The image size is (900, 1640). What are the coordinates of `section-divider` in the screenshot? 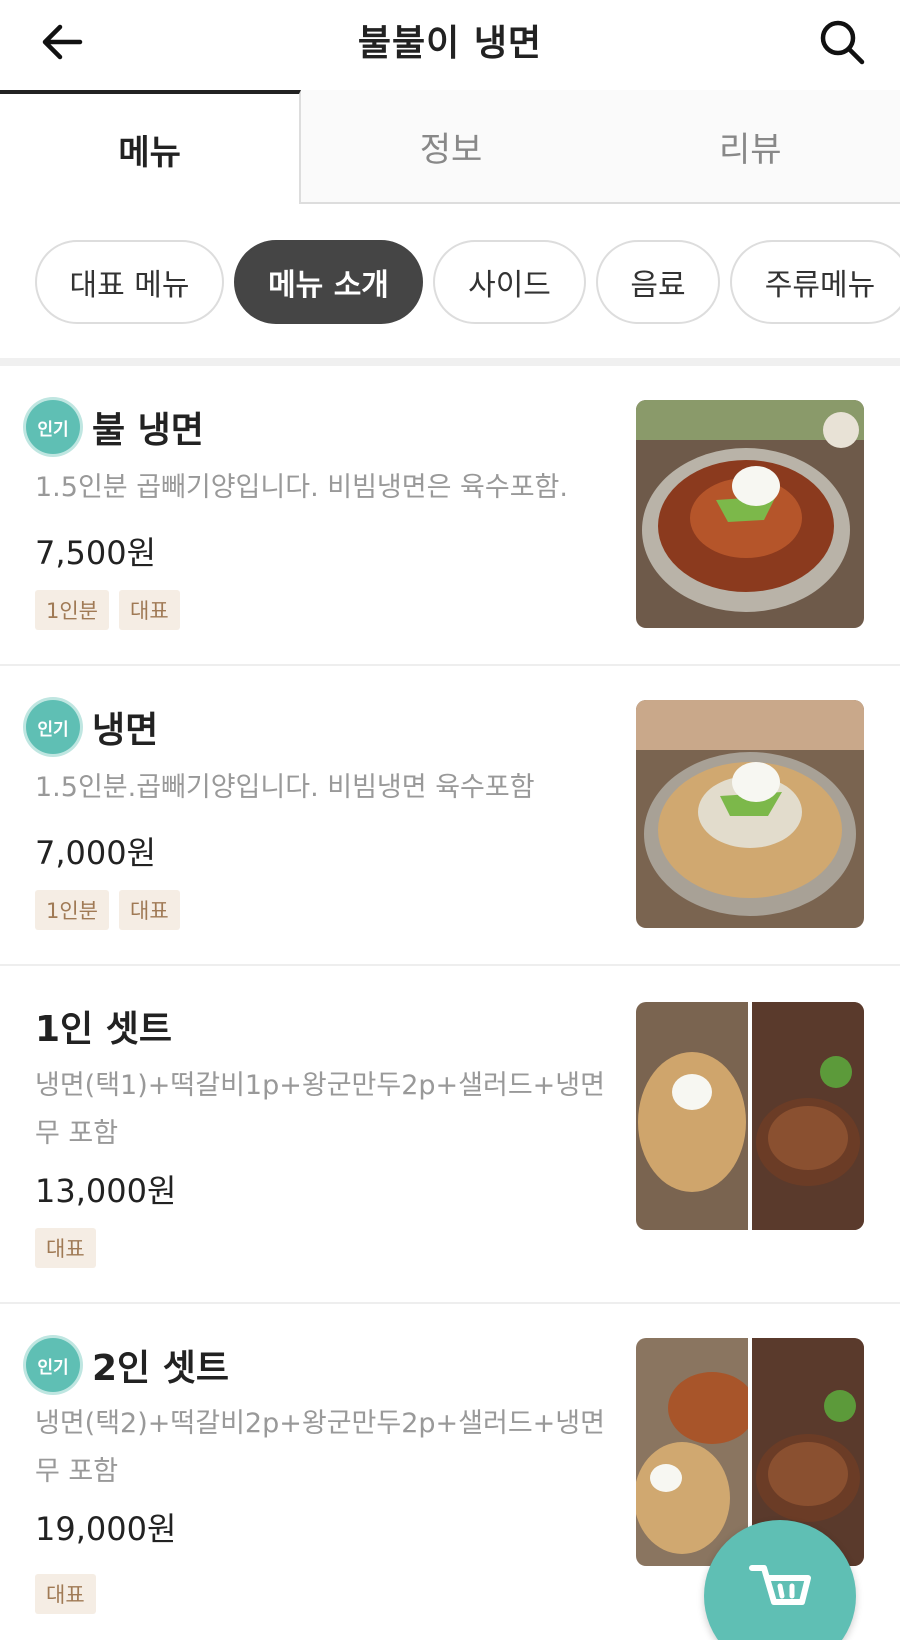 It's located at (450, 362).